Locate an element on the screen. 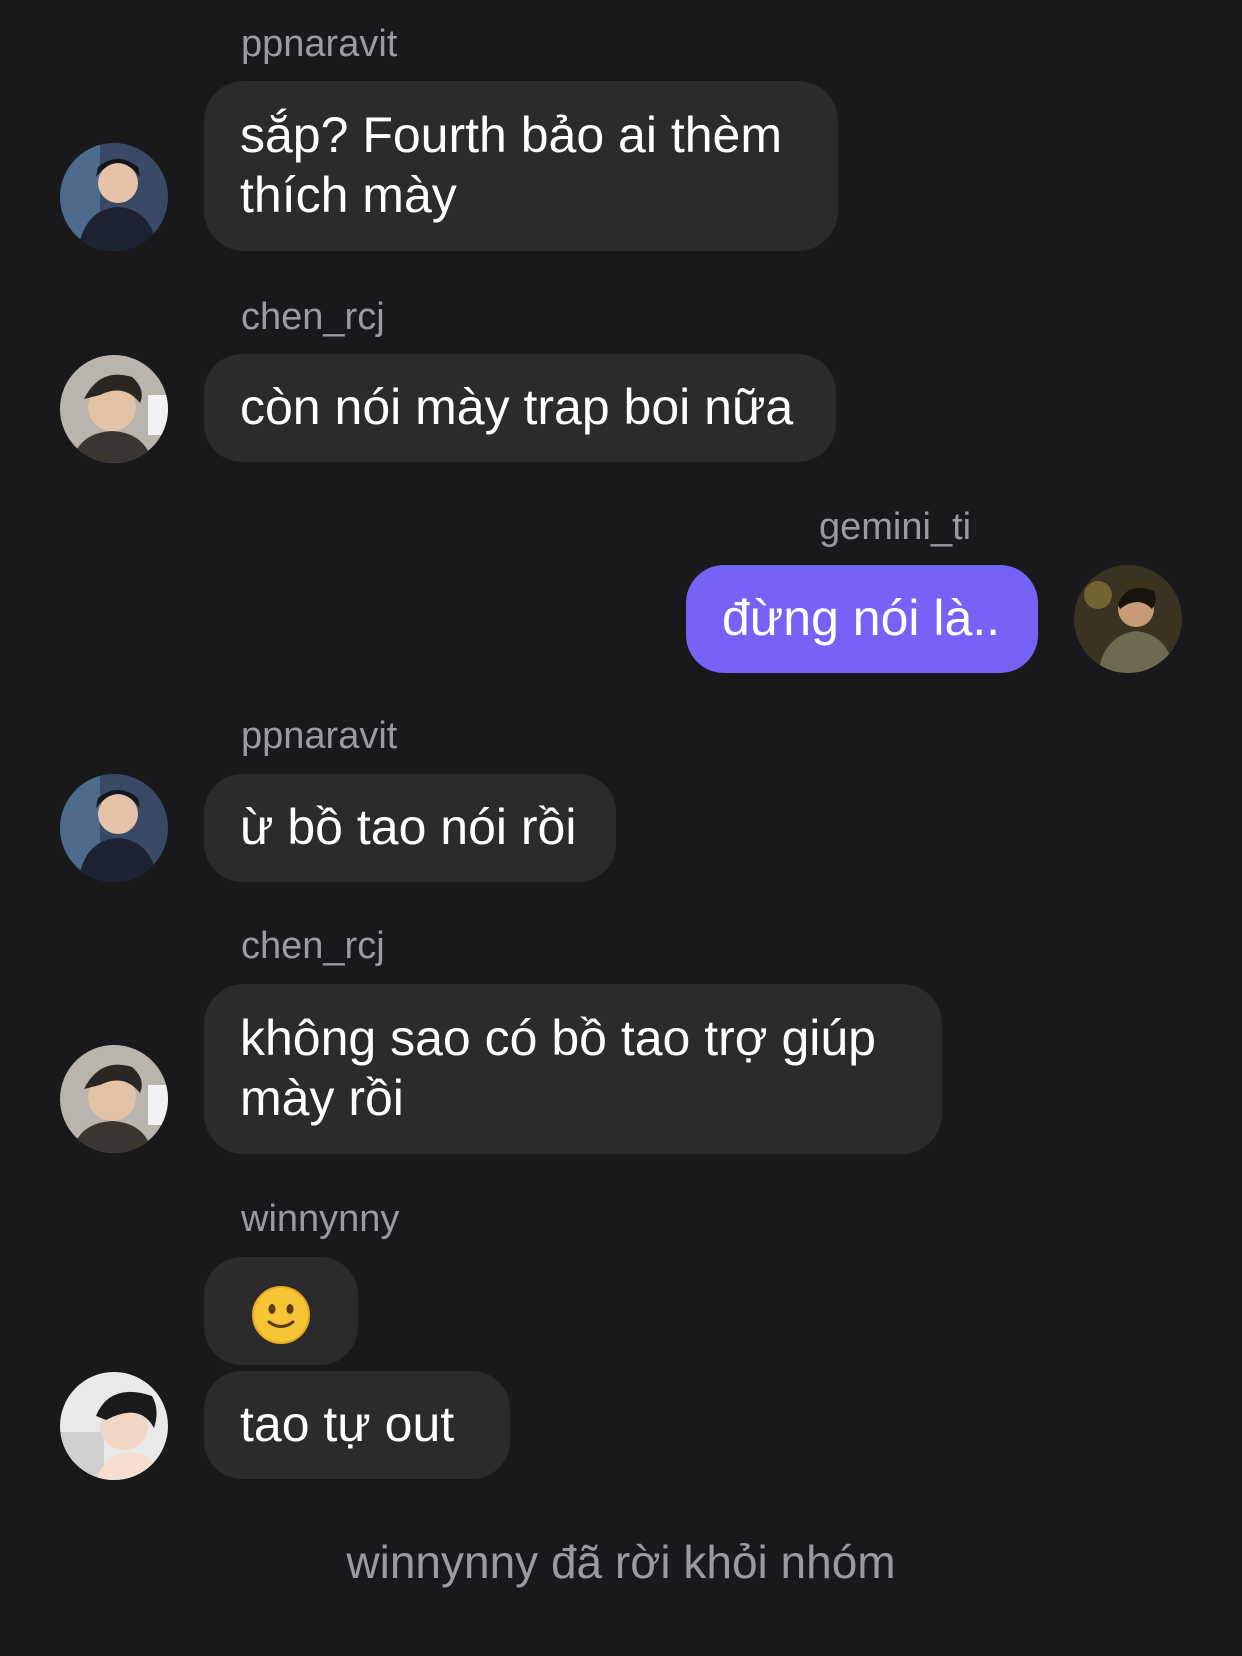 The height and width of the screenshot is (1656, 1242). slightly-smiling-face-icon is located at coordinates (281, 1314).